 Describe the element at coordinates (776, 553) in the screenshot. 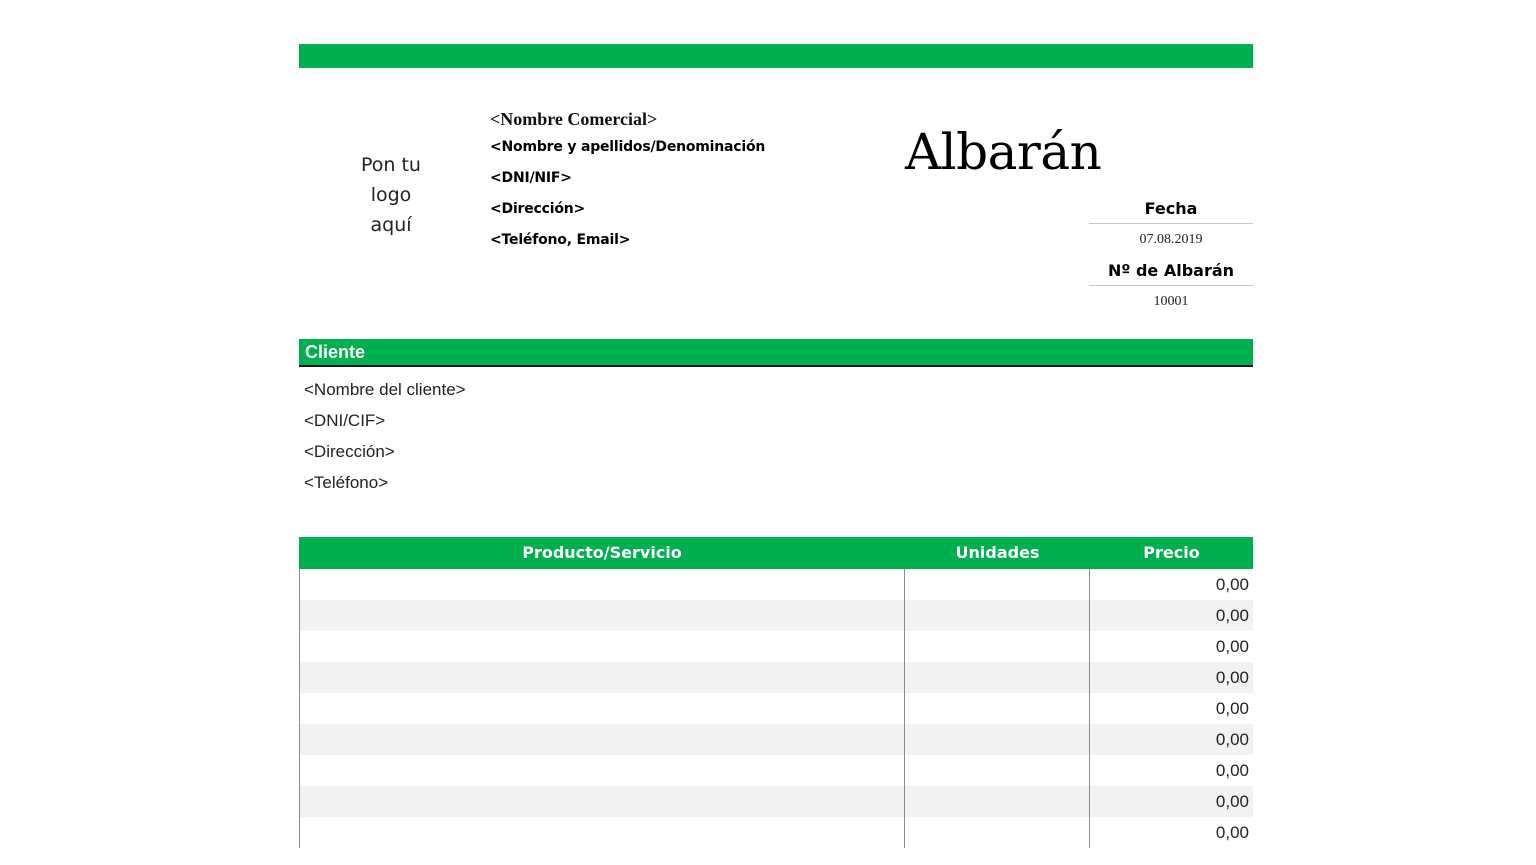

I see `items-table-header: Producto/Servicio Unidades Precio` at that location.